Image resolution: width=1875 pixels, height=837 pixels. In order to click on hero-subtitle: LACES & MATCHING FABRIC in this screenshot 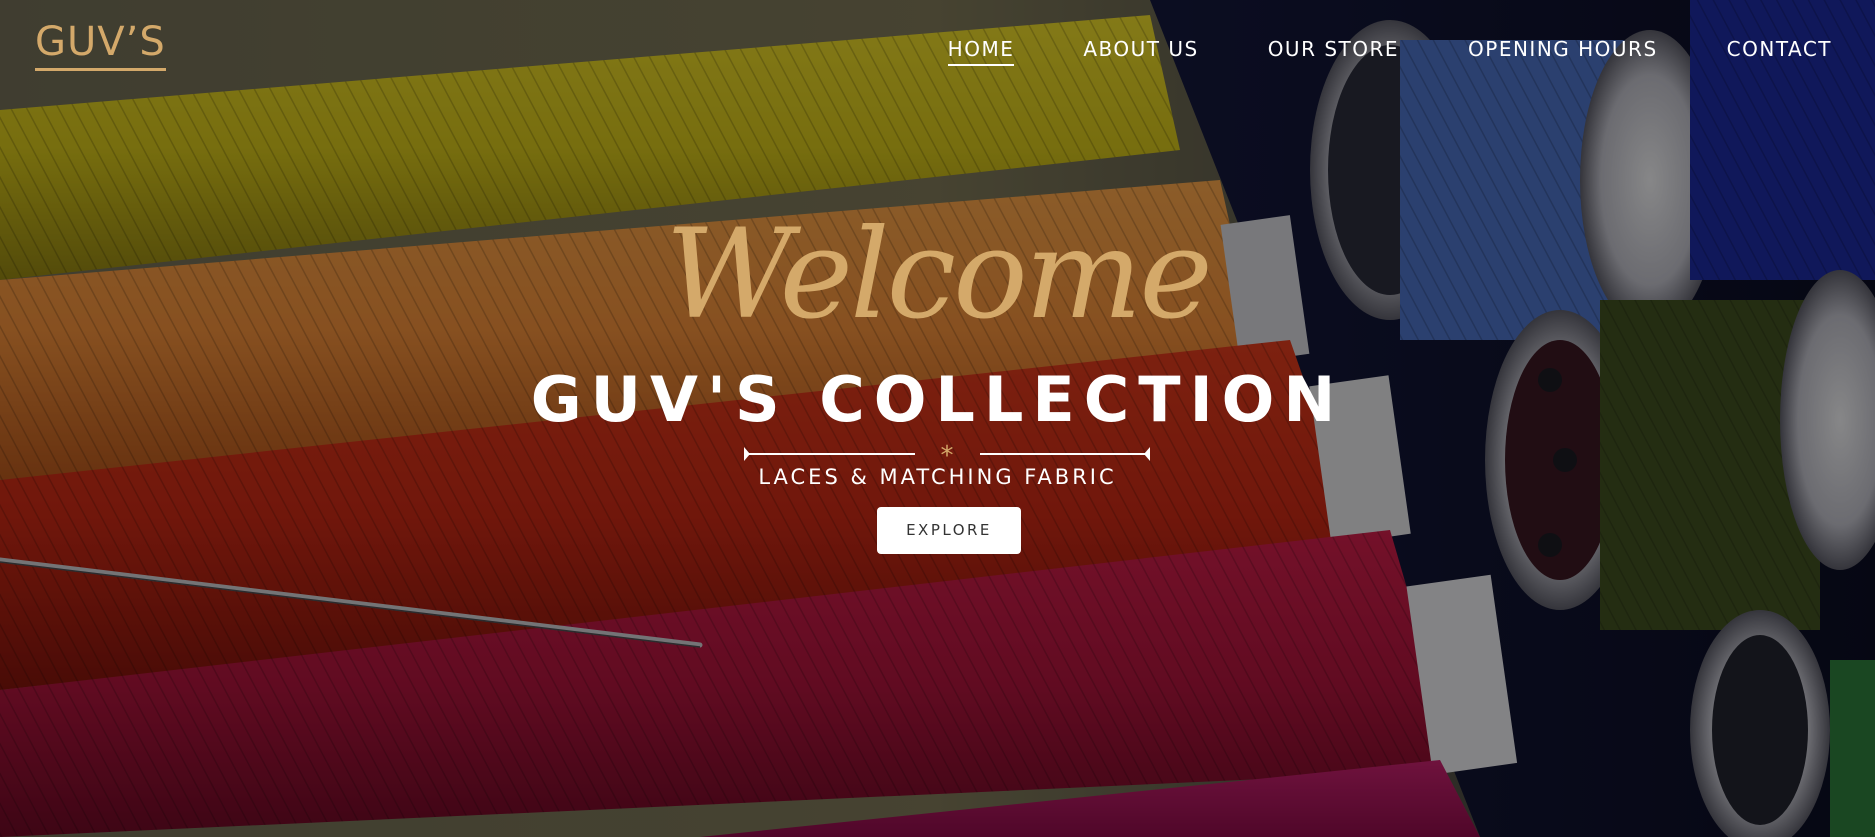, I will do `click(937, 477)`.